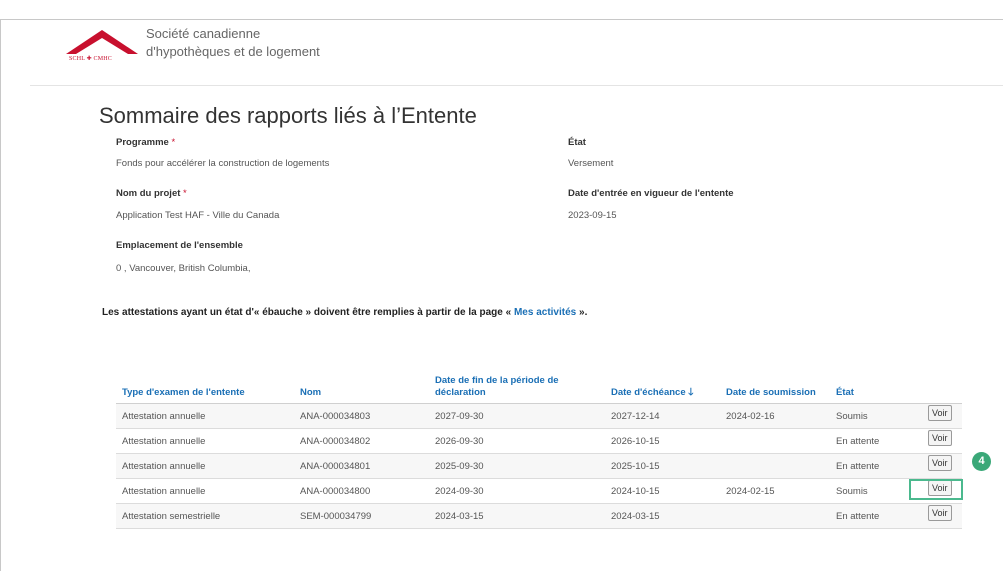 The height and width of the screenshot is (571, 1003). Describe the element at coordinates (662, 416) in the screenshot. I see `cell-due-date: 2027-12-14` at that location.